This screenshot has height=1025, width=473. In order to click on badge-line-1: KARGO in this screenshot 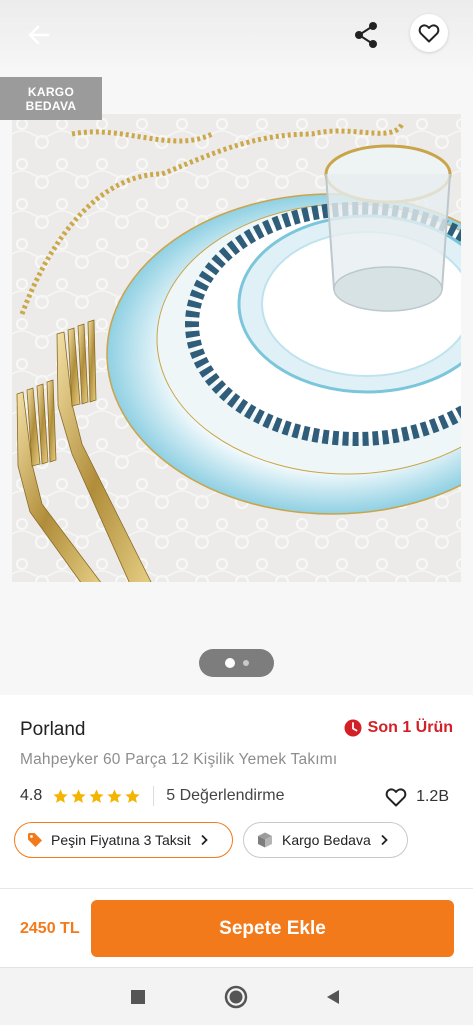, I will do `click(51, 91)`.